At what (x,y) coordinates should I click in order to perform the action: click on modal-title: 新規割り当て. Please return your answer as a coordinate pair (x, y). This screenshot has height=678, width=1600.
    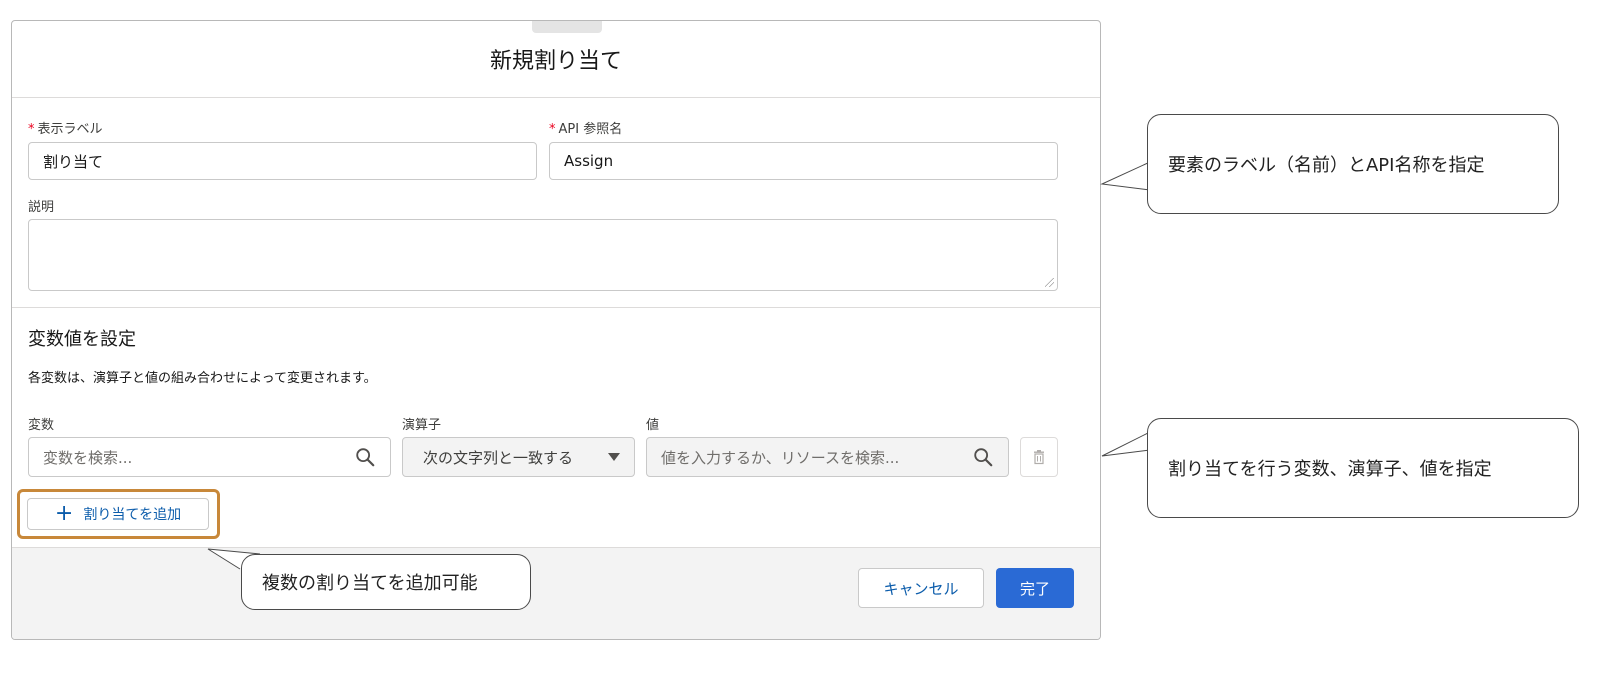
    Looking at the image, I should click on (555, 61).